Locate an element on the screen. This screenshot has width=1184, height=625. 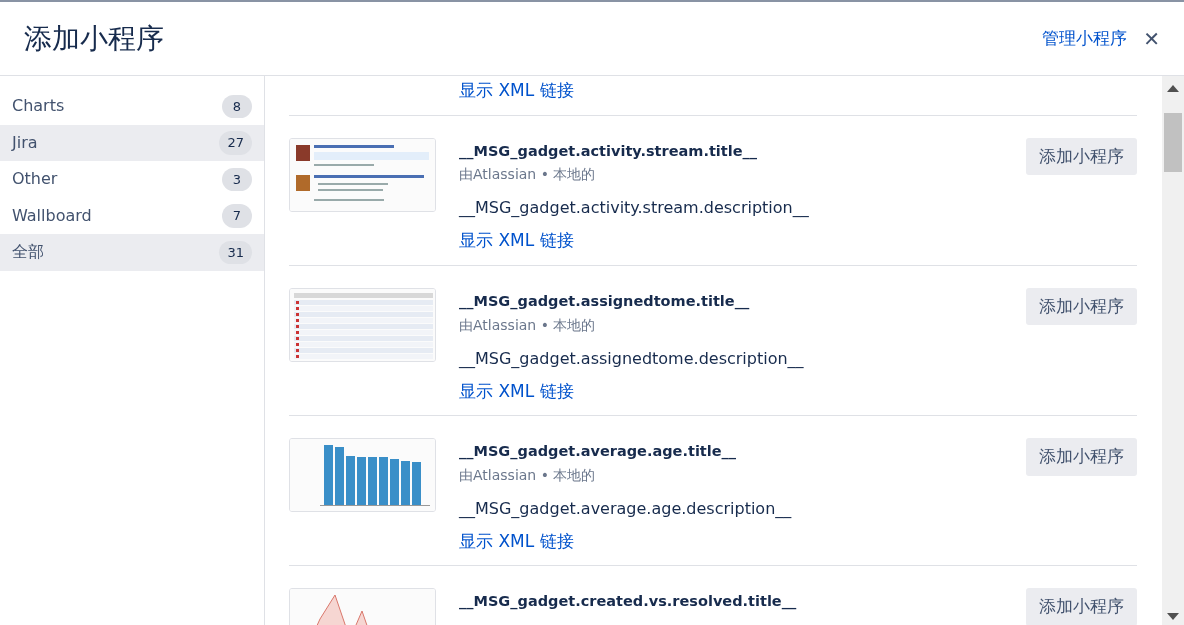
count-badge: 7 is located at coordinates (237, 216).